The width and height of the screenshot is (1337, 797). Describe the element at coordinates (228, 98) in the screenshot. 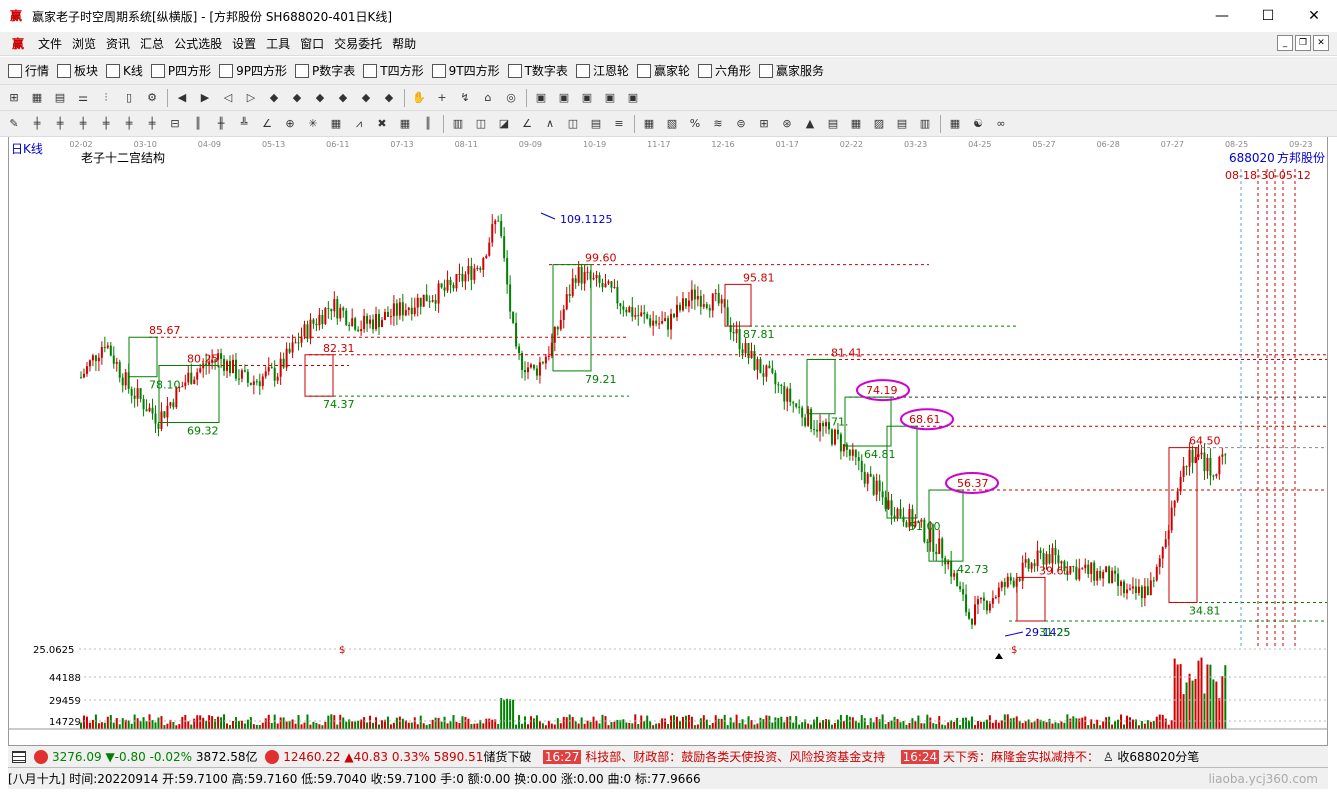

I see `tb2-tool-icon: ◁` at that location.